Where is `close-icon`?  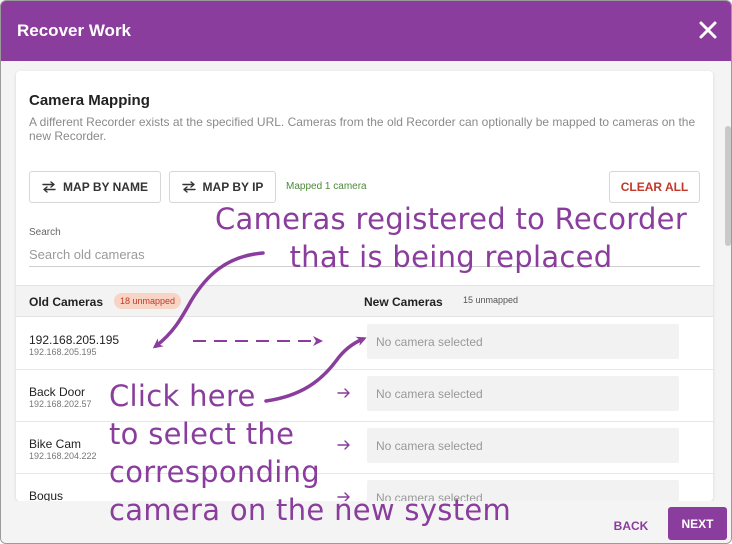 close-icon is located at coordinates (708, 30).